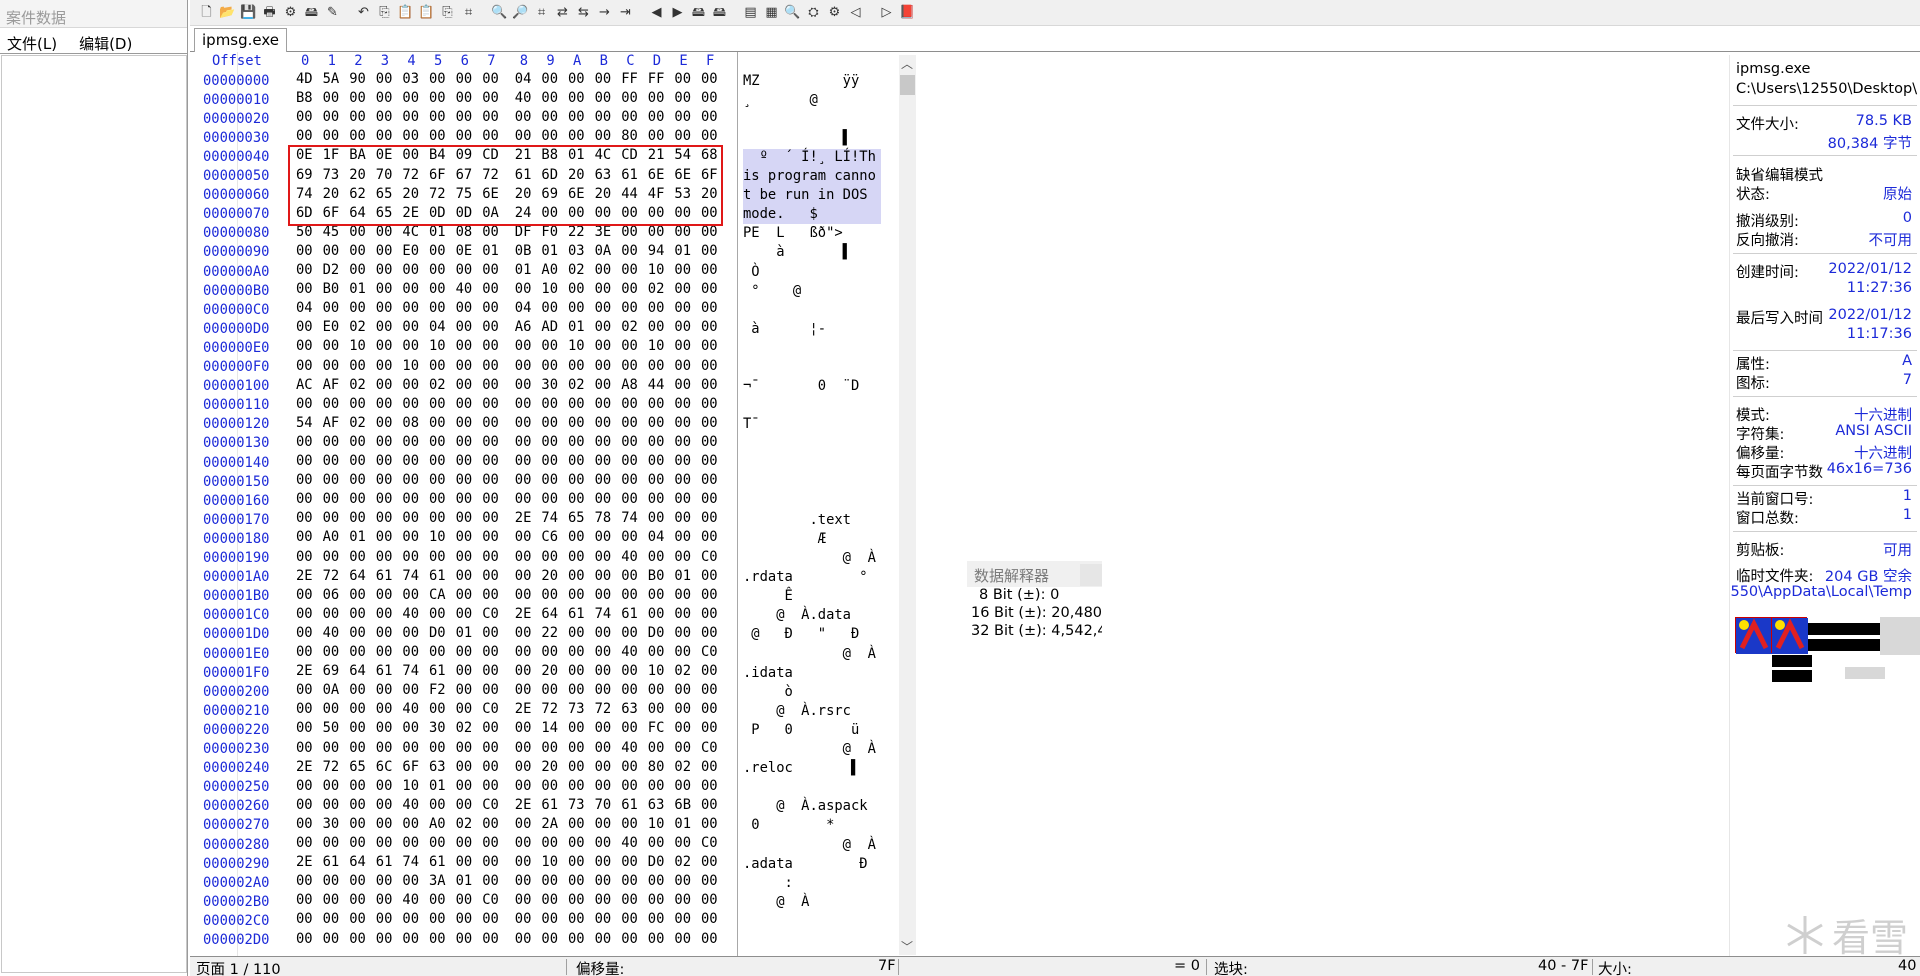  I want to click on open-disk-icon: 🖴, so click(311, 12).